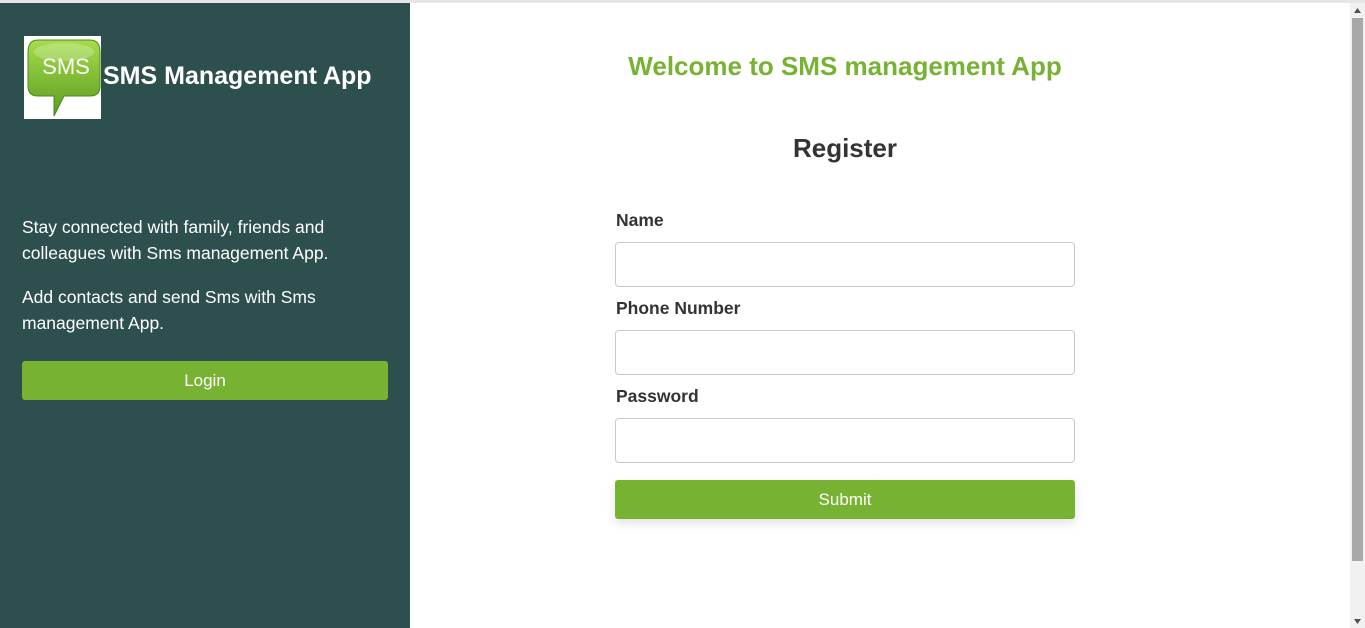 The image size is (1365, 628). Describe the element at coordinates (845, 66) in the screenshot. I see `welcome-heading: Welcome to SMS management App` at that location.